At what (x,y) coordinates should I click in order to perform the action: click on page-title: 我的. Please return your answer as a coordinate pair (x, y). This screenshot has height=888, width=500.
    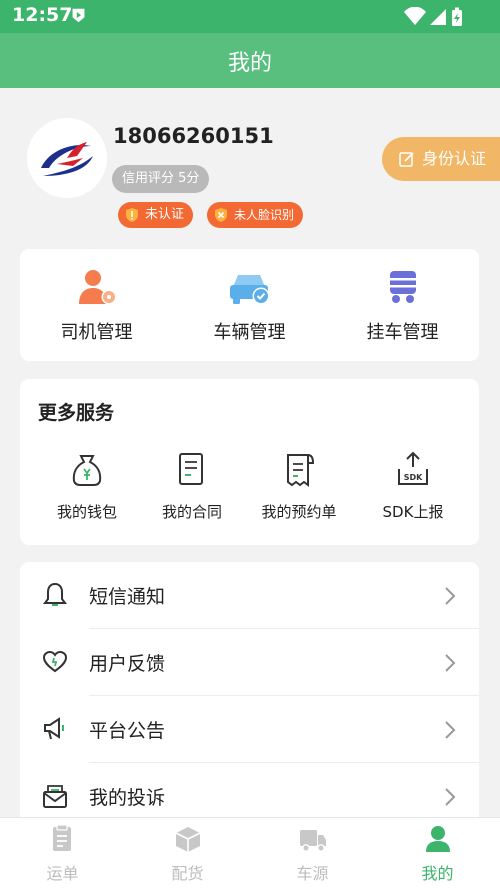
    Looking at the image, I should click on (249, 63).